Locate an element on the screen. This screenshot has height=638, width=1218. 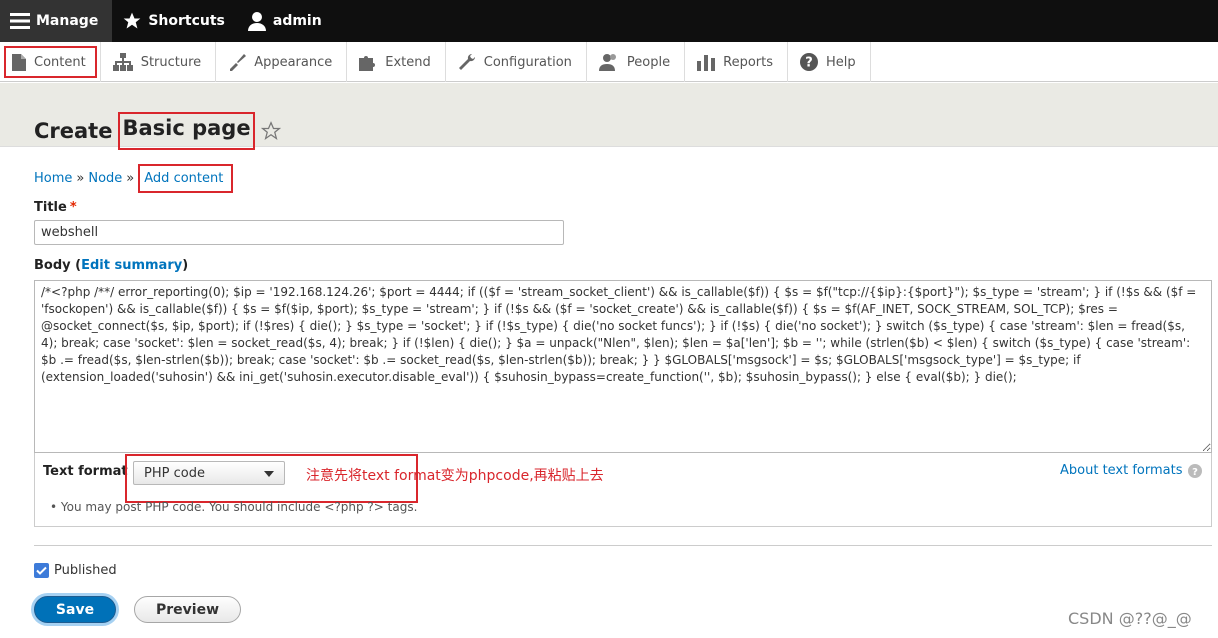
tray-item-extend: Extend is located at coordinates (396, 62).